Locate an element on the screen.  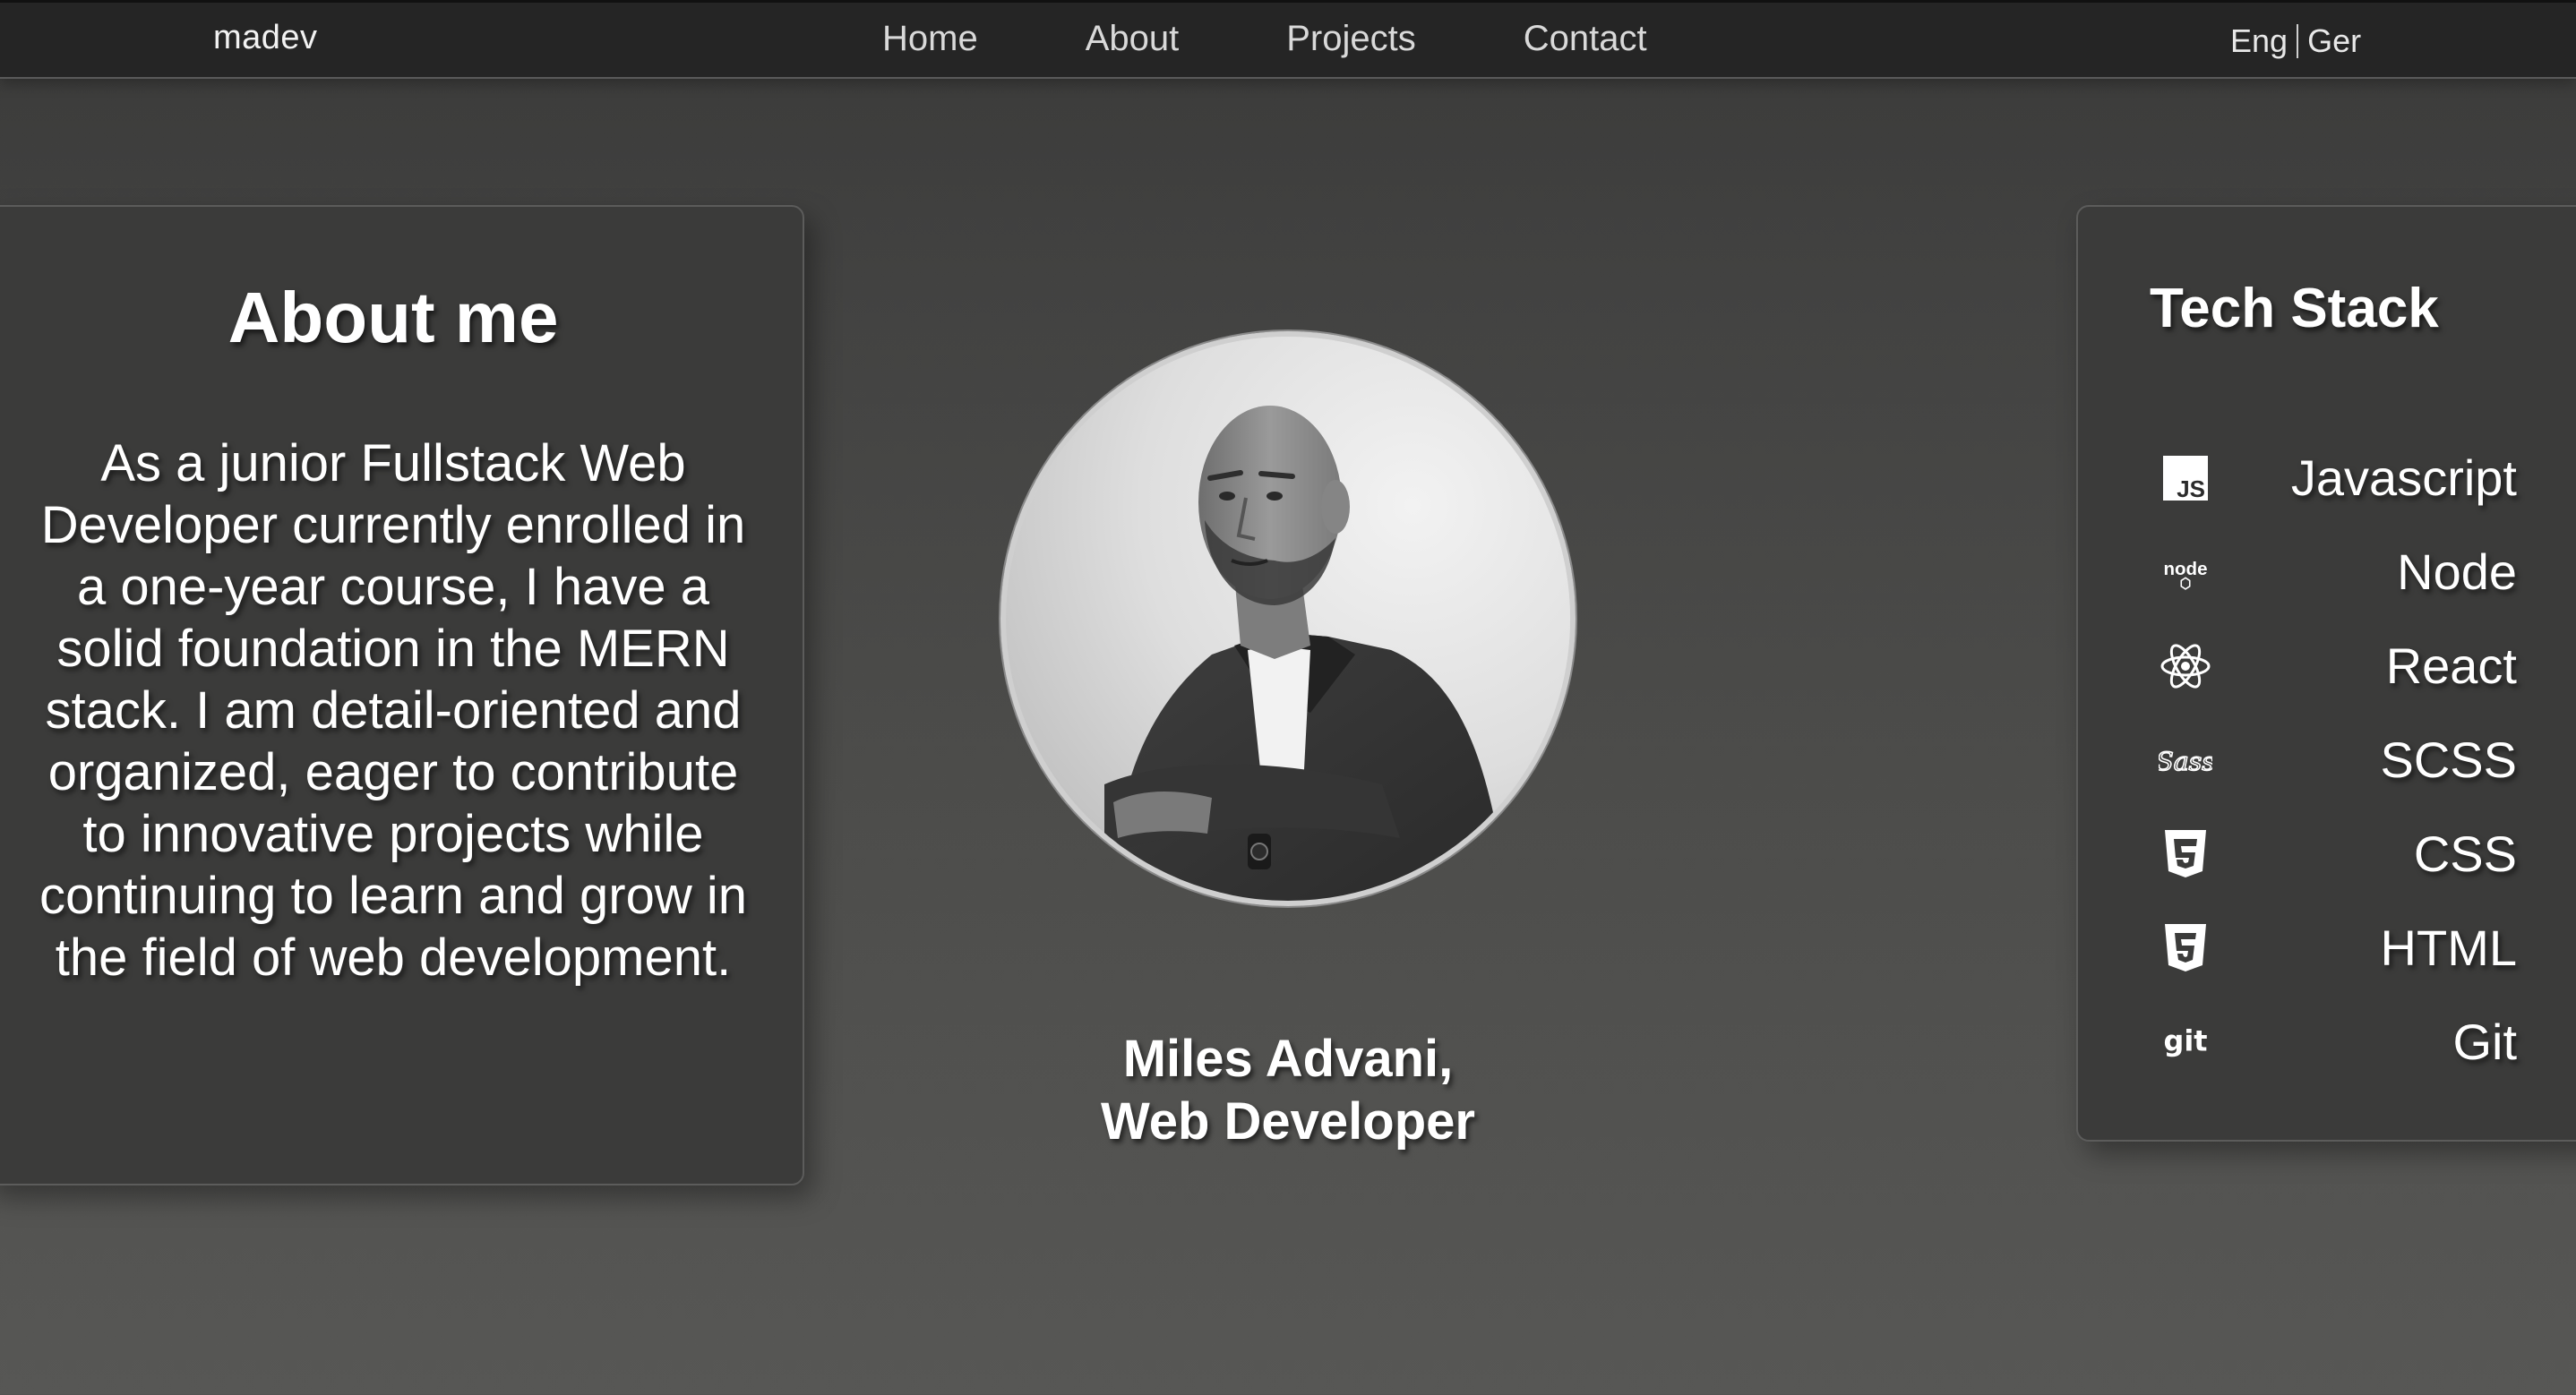
tech-item-node: node Node is located at coordinates (2338, 572).